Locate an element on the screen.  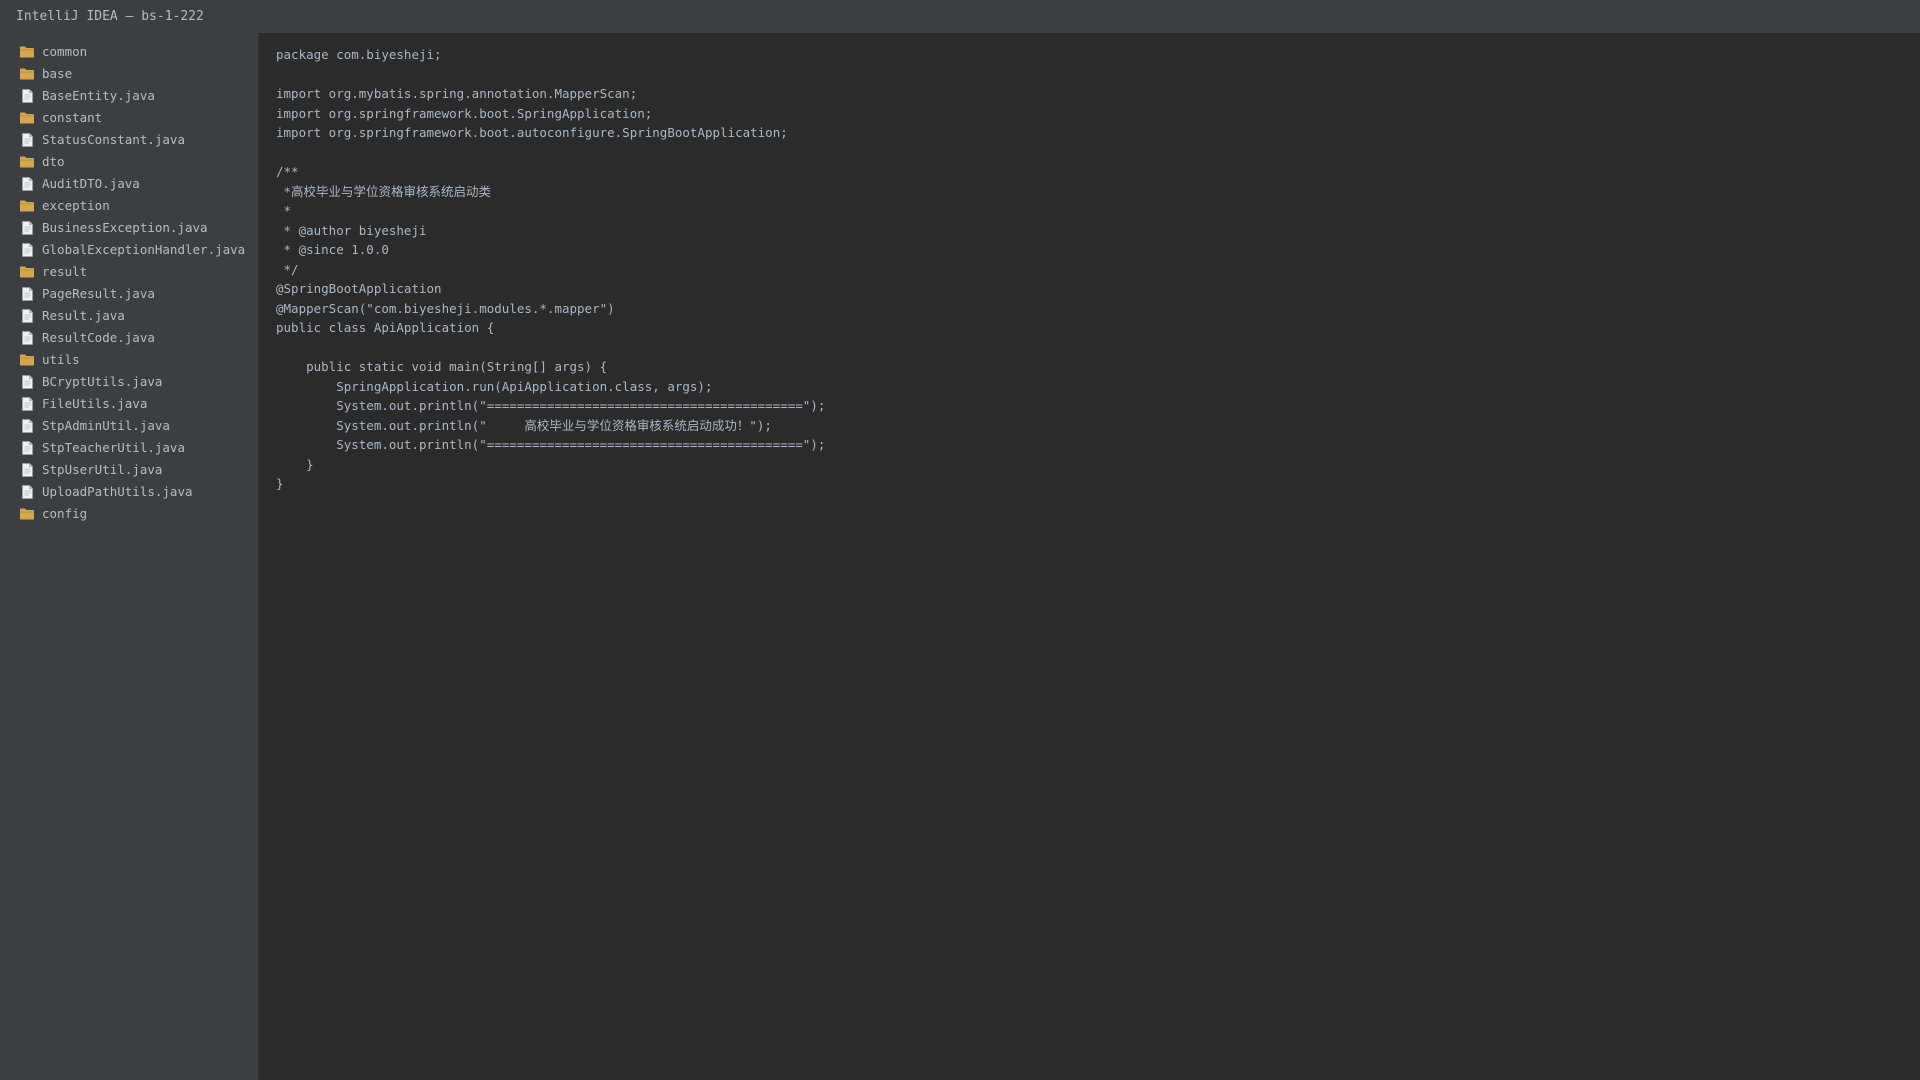
tree-folder-item: result is located at coordinates (129, 272).